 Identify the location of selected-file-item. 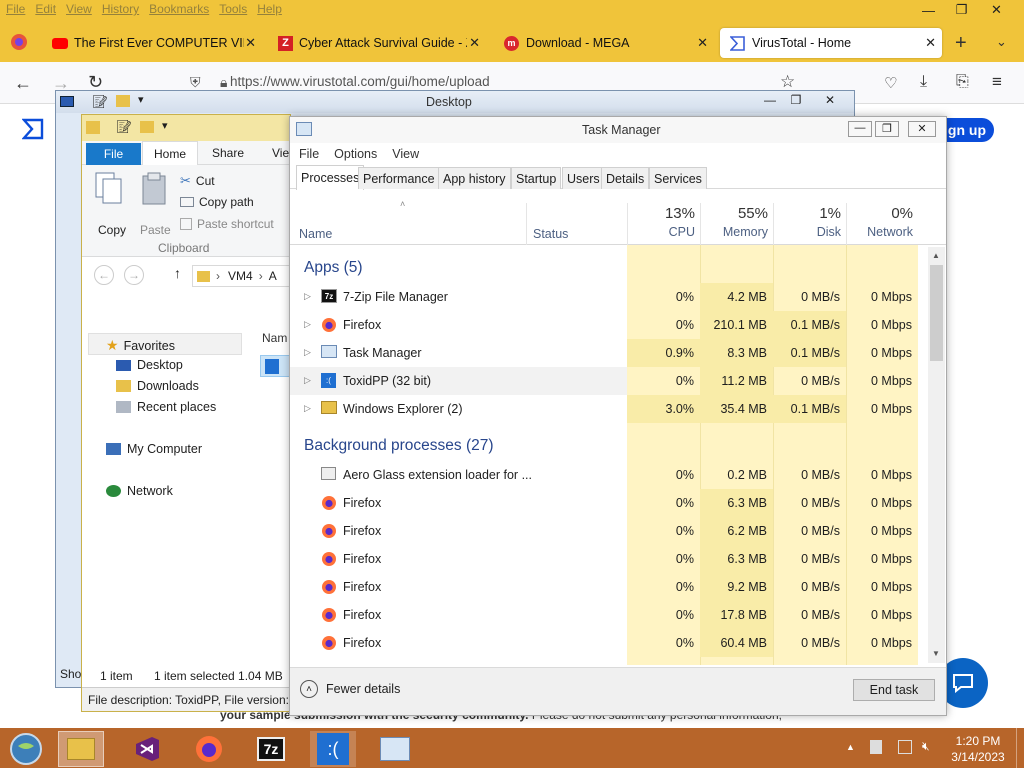
(275, 366).